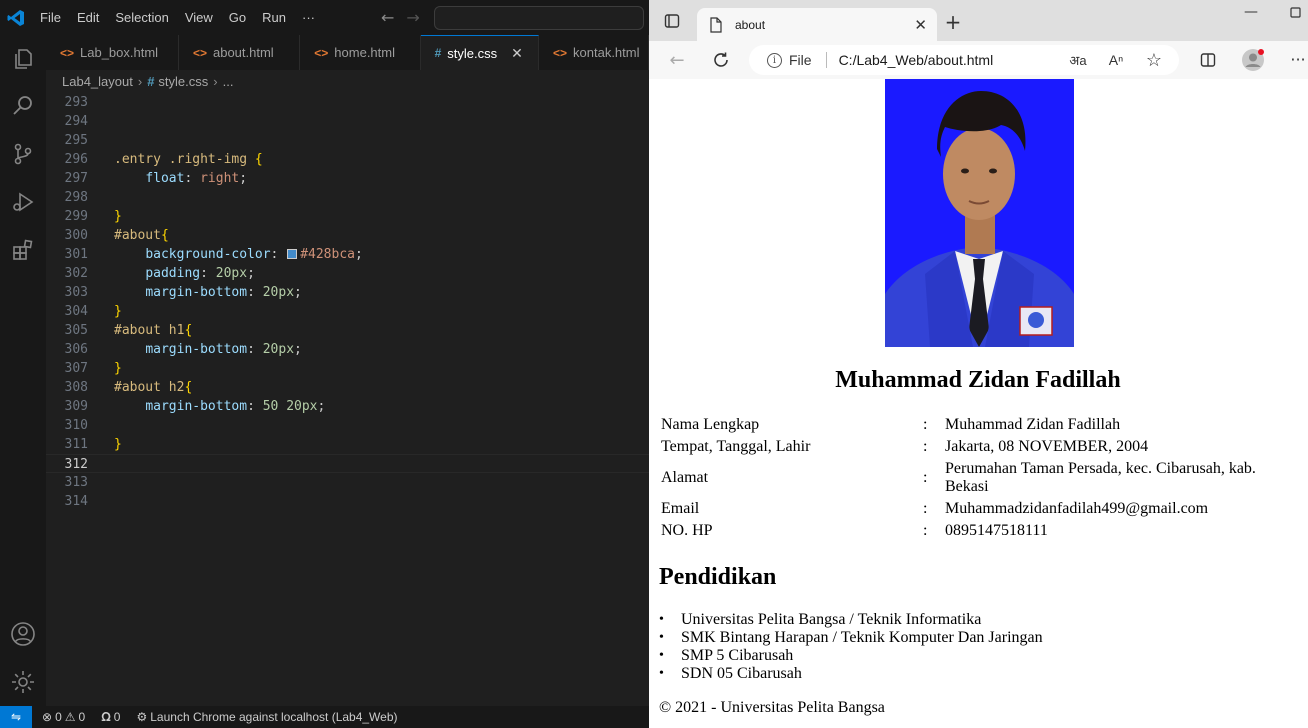 The image size is (1308, 728). I want to click on code-line: 293, so click(347, 102).